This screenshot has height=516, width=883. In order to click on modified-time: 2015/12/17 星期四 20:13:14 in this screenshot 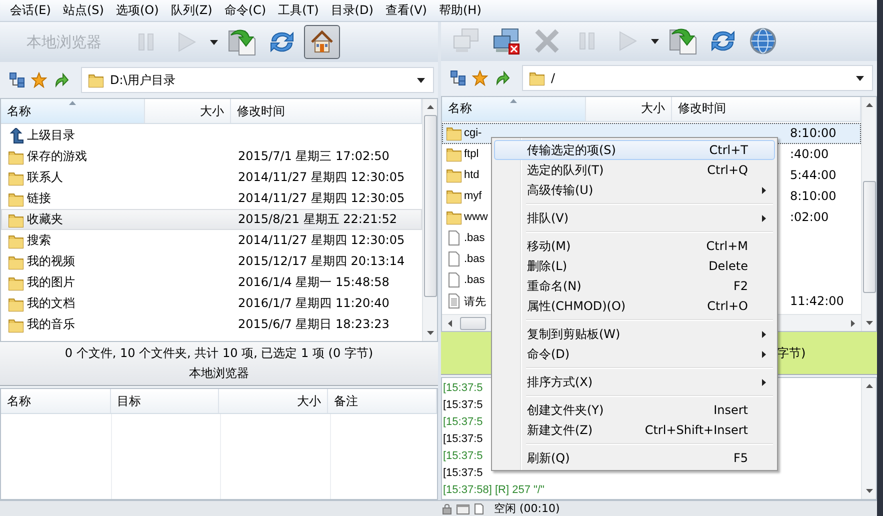, I will do `click(321, 261)`.